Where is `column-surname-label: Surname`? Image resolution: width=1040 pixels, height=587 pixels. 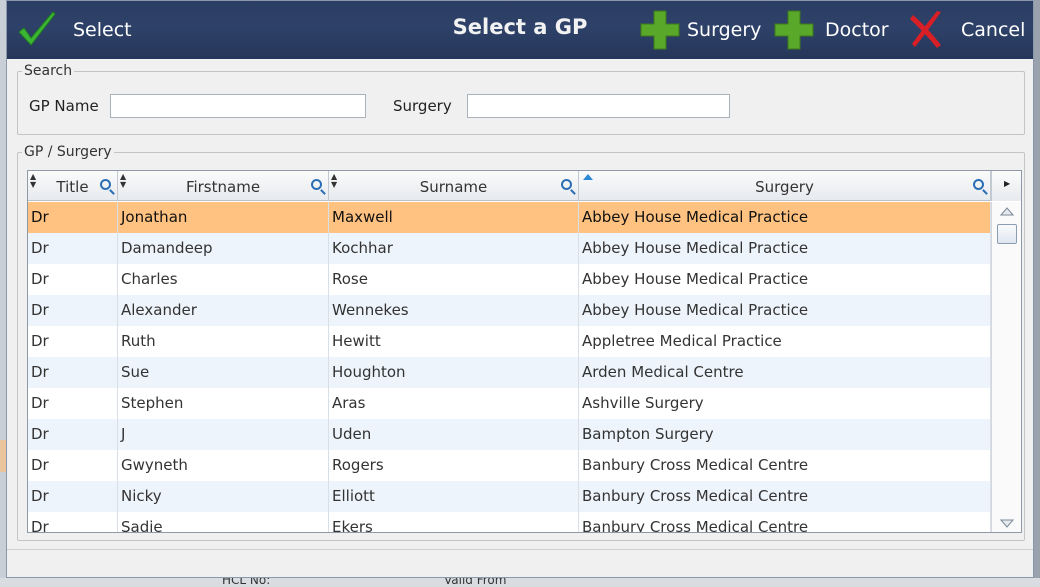
column-surname-label: Surname is located at coordinates (453, 187).